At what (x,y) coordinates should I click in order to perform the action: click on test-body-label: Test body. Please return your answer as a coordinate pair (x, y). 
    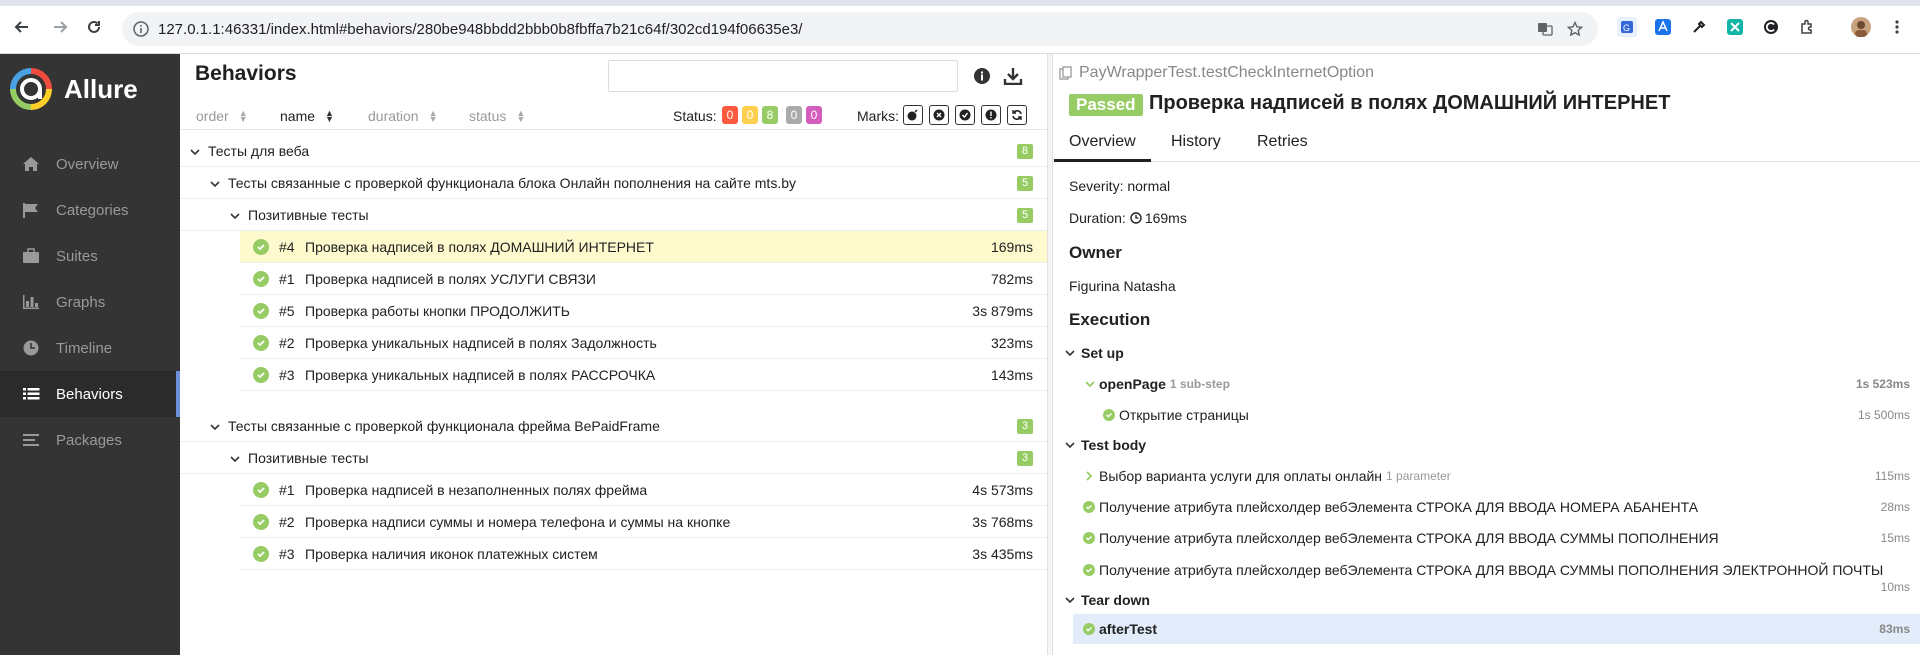
    Looking at the image, I should click on (1114, 445).